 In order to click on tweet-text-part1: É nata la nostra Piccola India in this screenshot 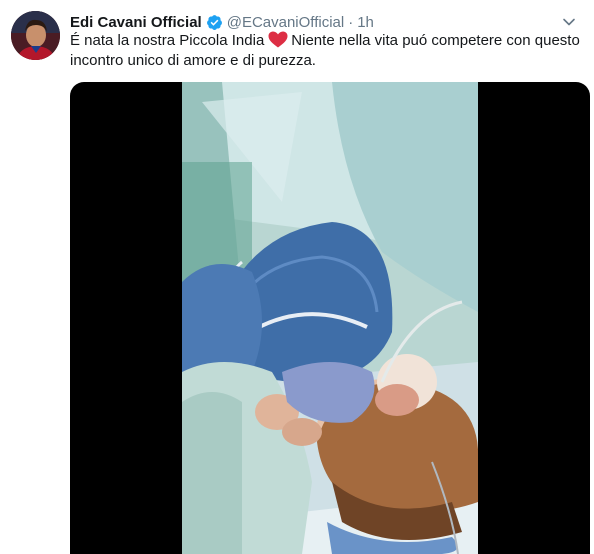, I will do `click(167, 40)`.